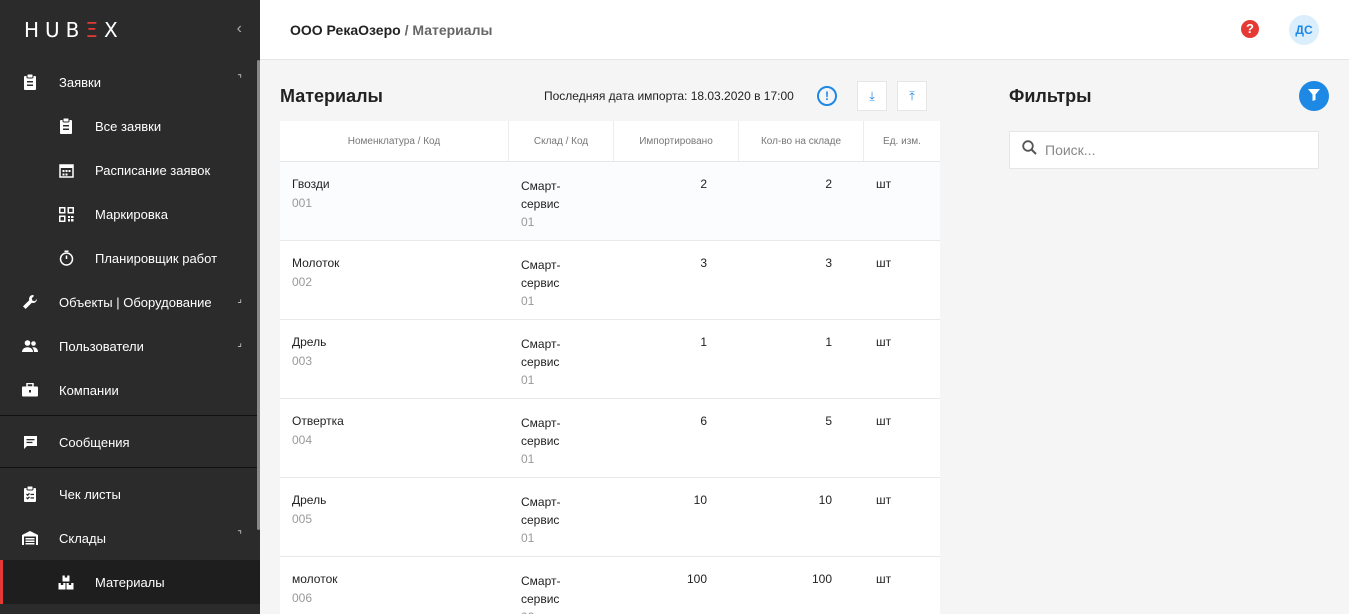  I want to click on checklist-icon, so click(30, 494).